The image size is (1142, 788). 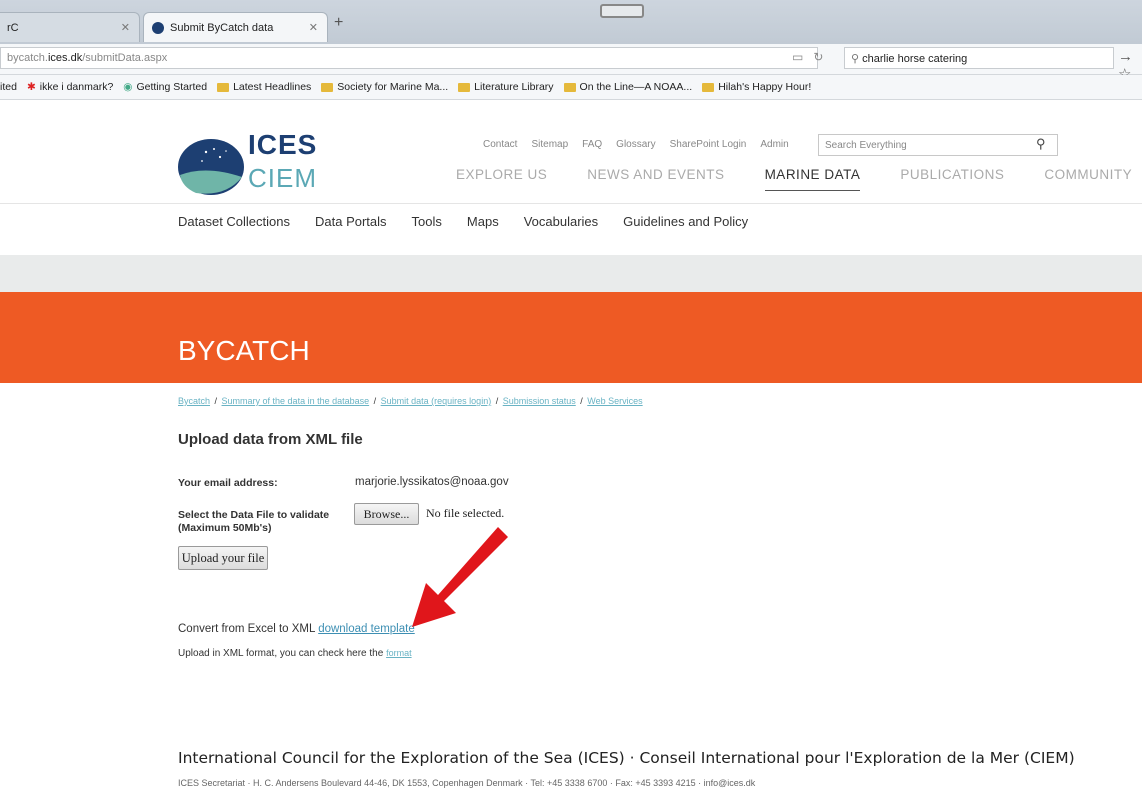 I want to click on red-arrow-annotation-icon, so click(x=460, y=577).